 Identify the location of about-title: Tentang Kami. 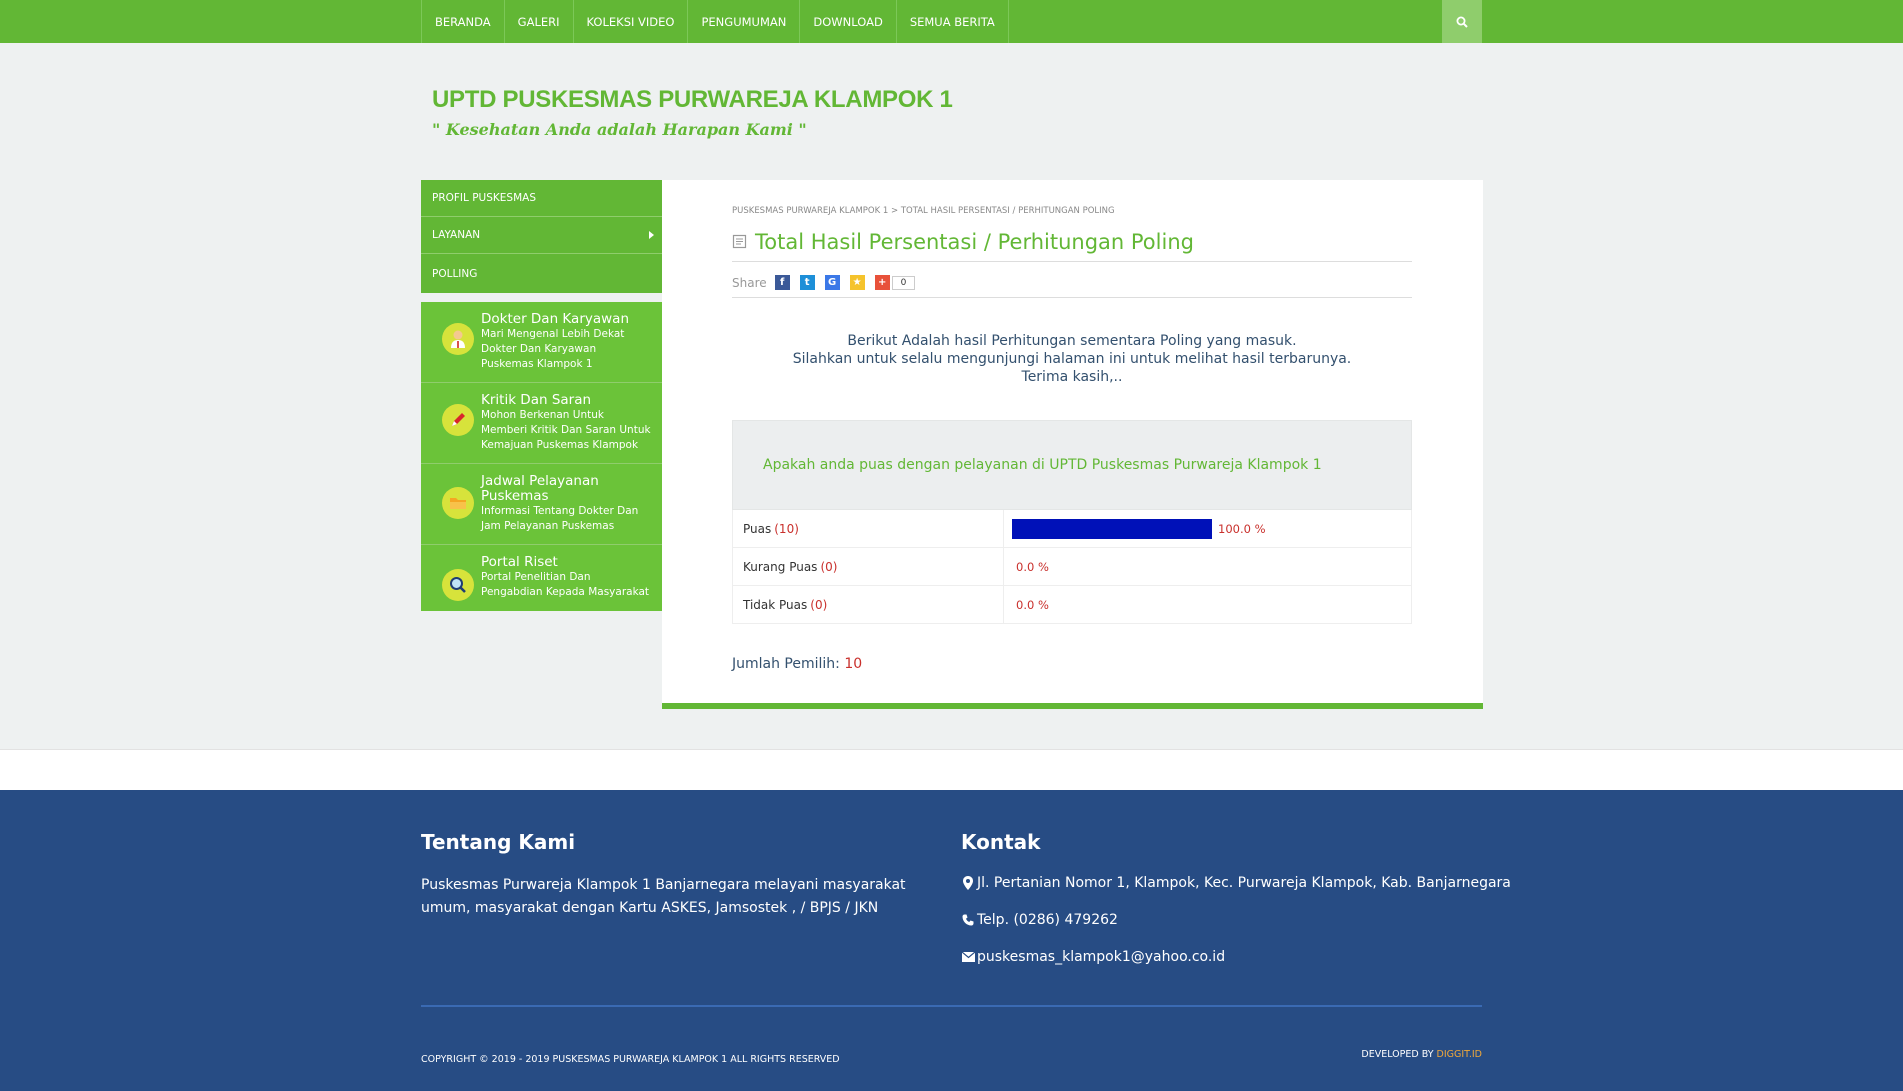
(498, 842).